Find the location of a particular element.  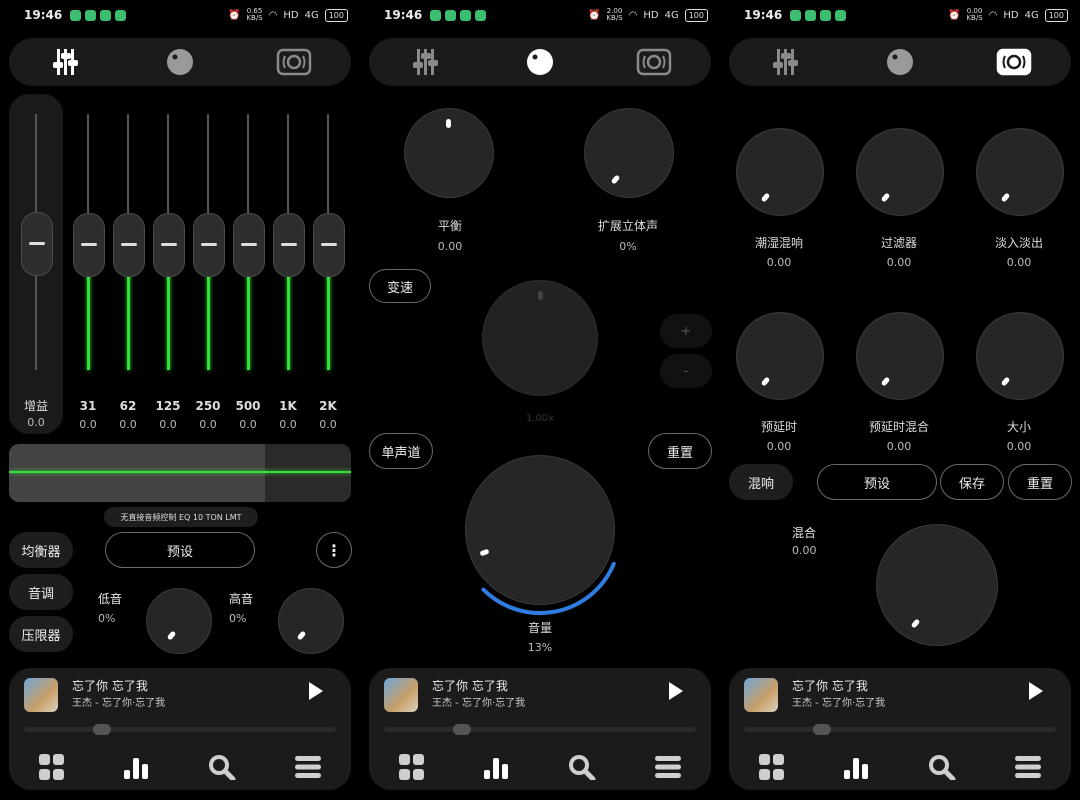

treble-label: 高音 is located at coordinates (241, 599).